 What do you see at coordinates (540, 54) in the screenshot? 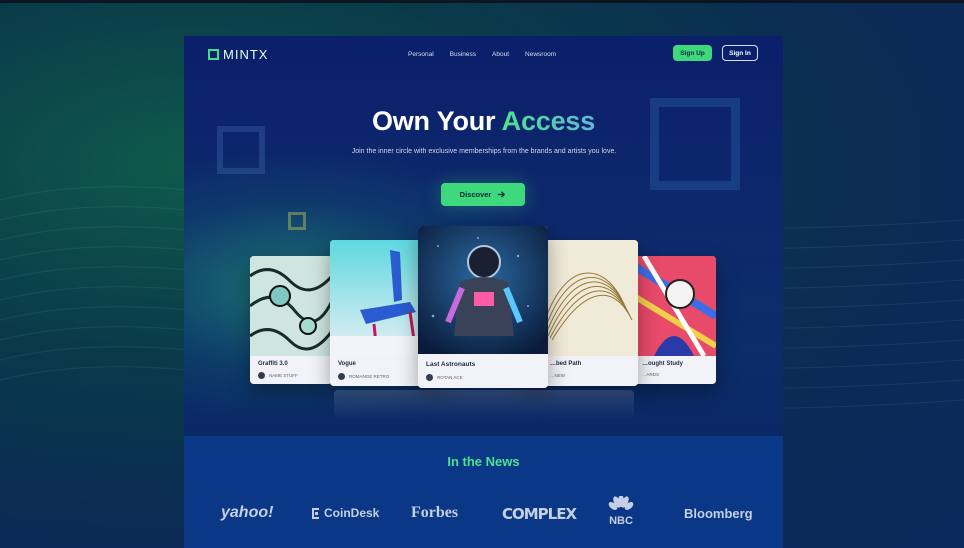
I see `nav-link-newsroom: Newsroom` at bounding box center [540, 54].